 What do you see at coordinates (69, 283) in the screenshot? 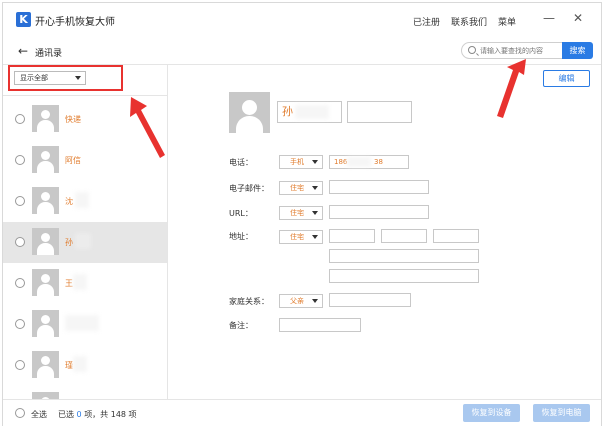
I see `contact-name: 王` at bounding box center [69, 283].